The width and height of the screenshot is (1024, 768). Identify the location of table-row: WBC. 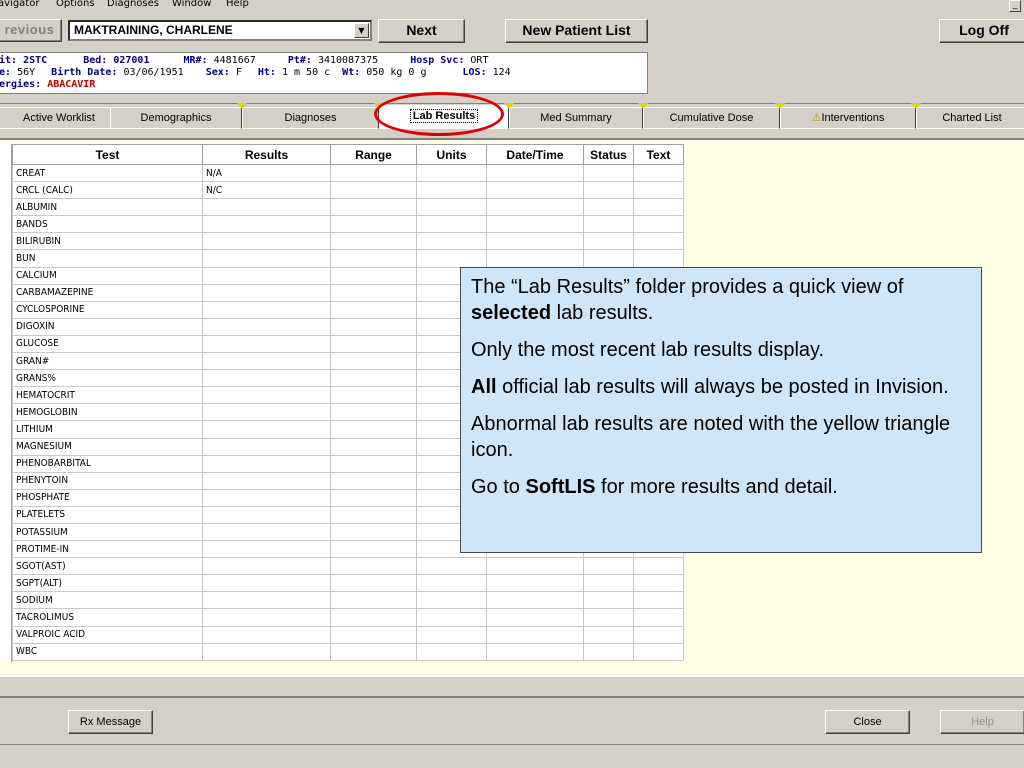
(348, 651).